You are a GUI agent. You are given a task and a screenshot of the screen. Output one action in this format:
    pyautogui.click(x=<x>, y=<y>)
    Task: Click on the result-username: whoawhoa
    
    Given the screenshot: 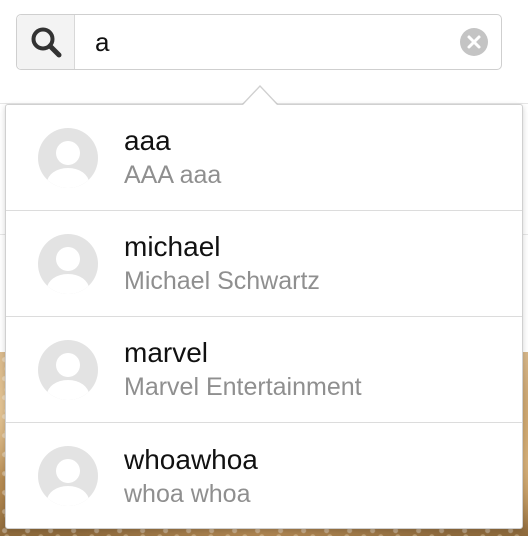 What is the action you would take?
    pyautogui.click(x=191, y=459)
    